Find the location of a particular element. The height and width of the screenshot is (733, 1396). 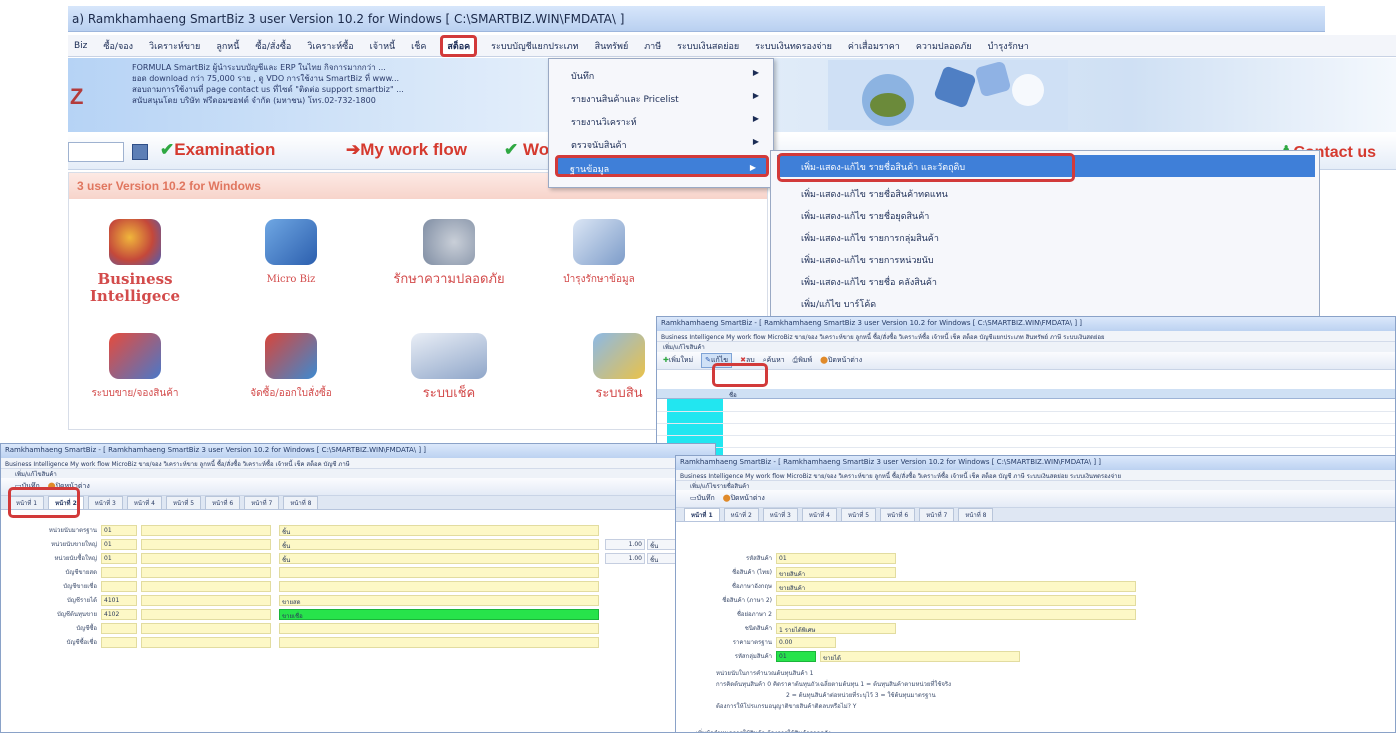

menu-item-product-report: รายงานสินค้าและ Pricelist ▶ is located at coordinates (662, 97).